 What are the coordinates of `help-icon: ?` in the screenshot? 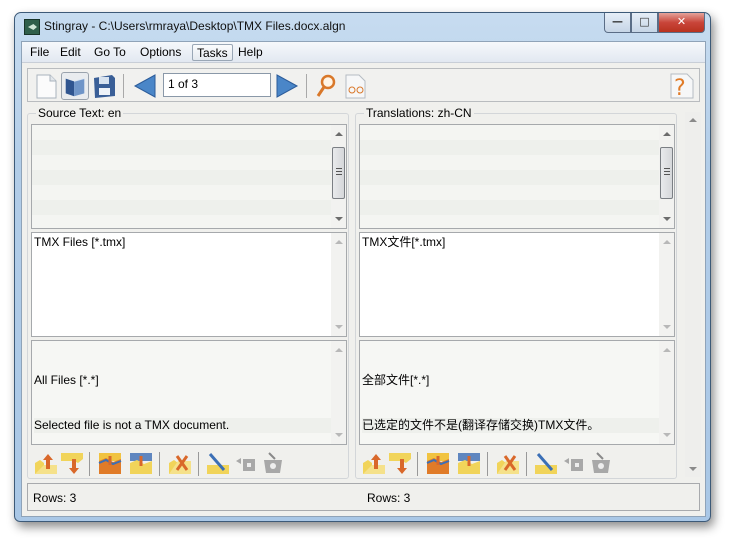 It's located at (682, 86).